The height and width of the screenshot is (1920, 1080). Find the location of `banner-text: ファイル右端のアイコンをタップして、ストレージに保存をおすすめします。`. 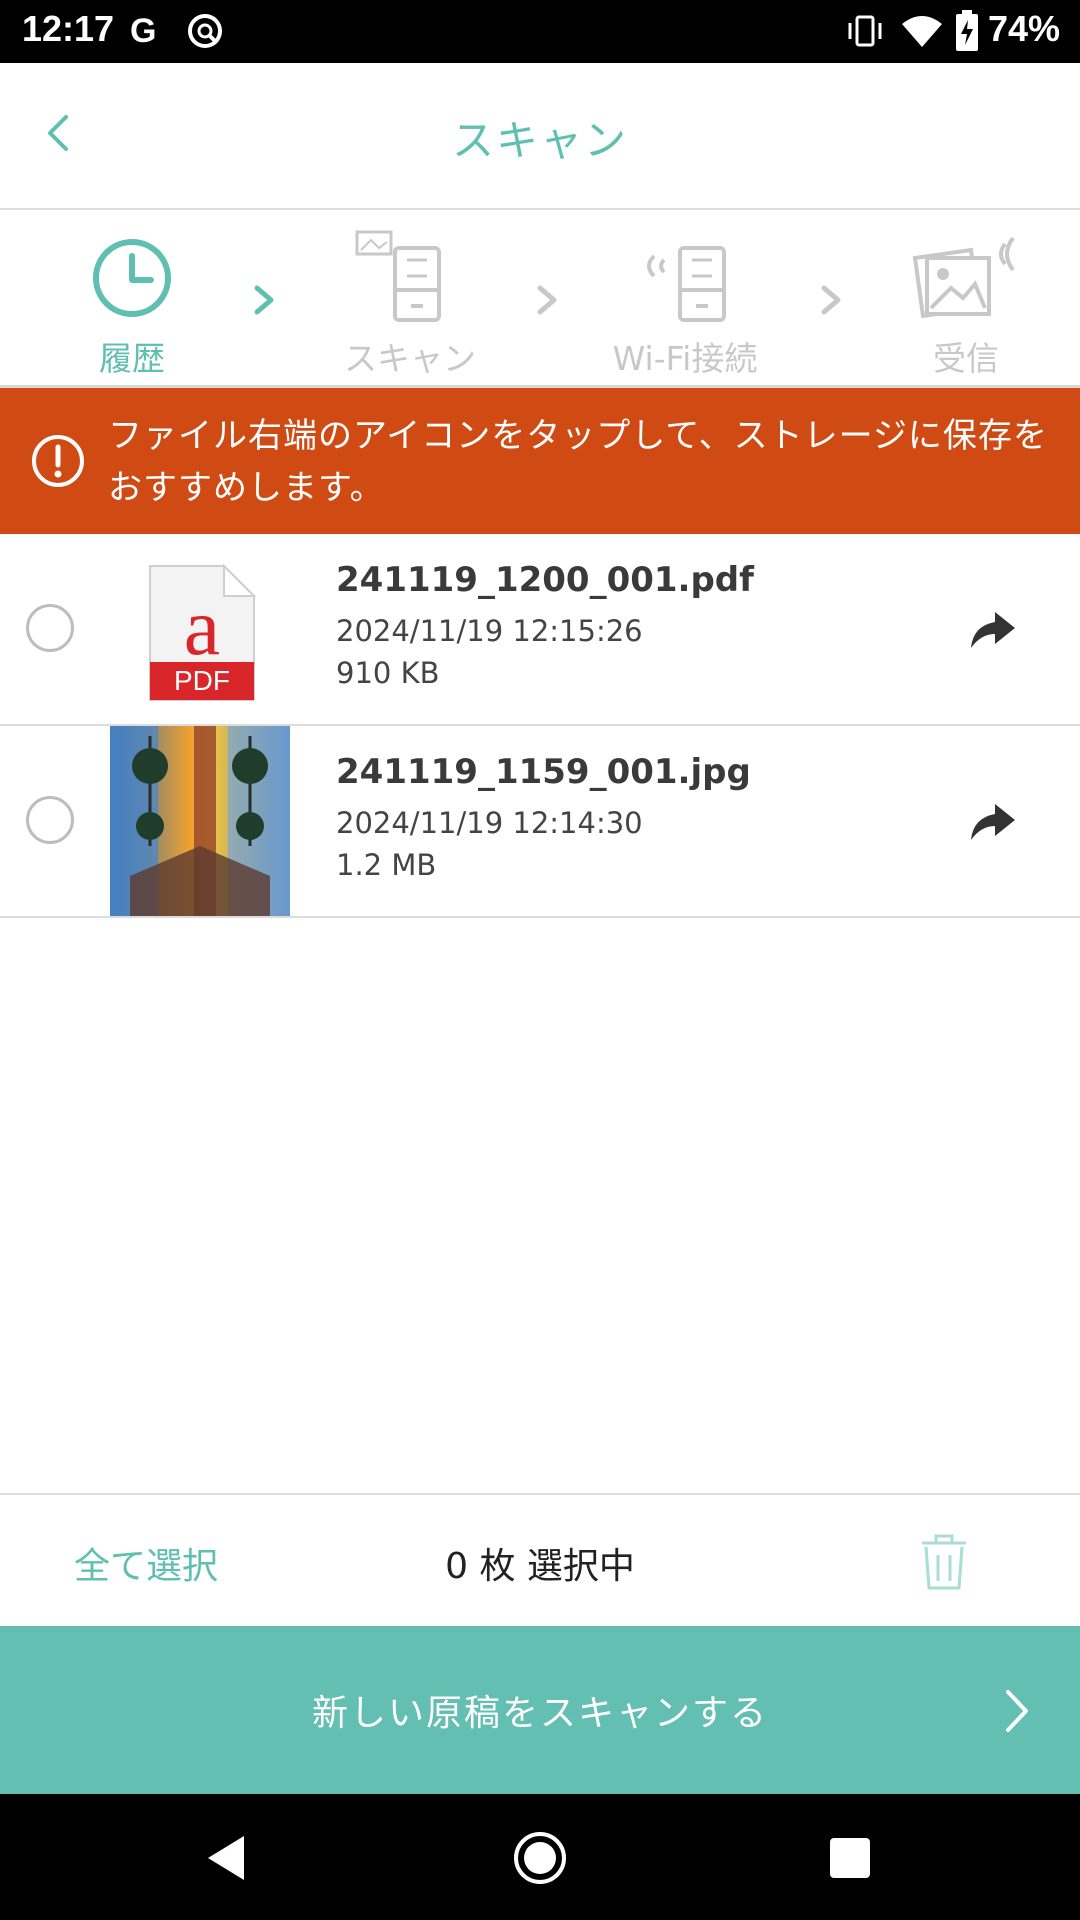

banner-text: ファイル右端のアイコンをタップして、ストレージに保存をおすすめします。 is located at coordinates (578, 462).